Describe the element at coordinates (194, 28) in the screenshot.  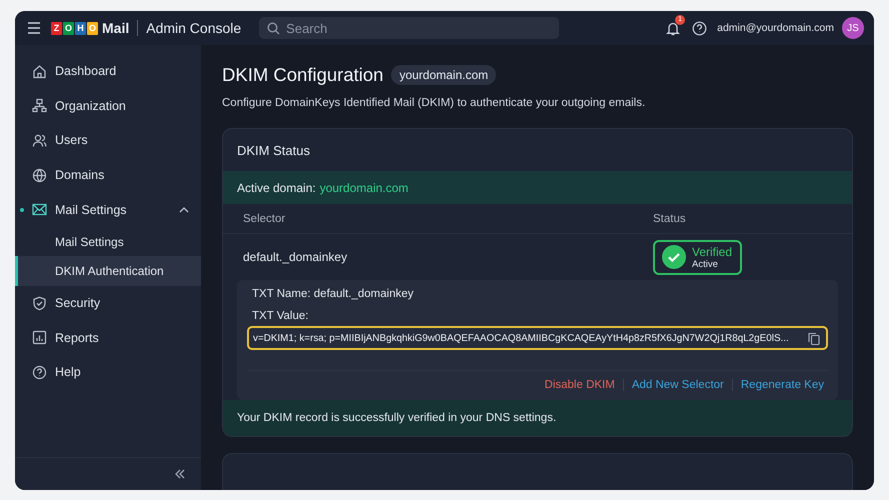
I see `console-title: Admin Console` at that location.